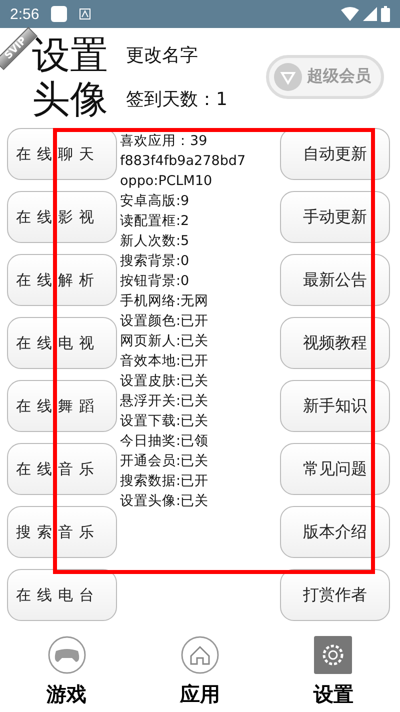  What do you see at coordinates (183, 161) in the screenshot?
I see `info-line: f883f4fb9a278bd7` at bounding box center [183, 161].